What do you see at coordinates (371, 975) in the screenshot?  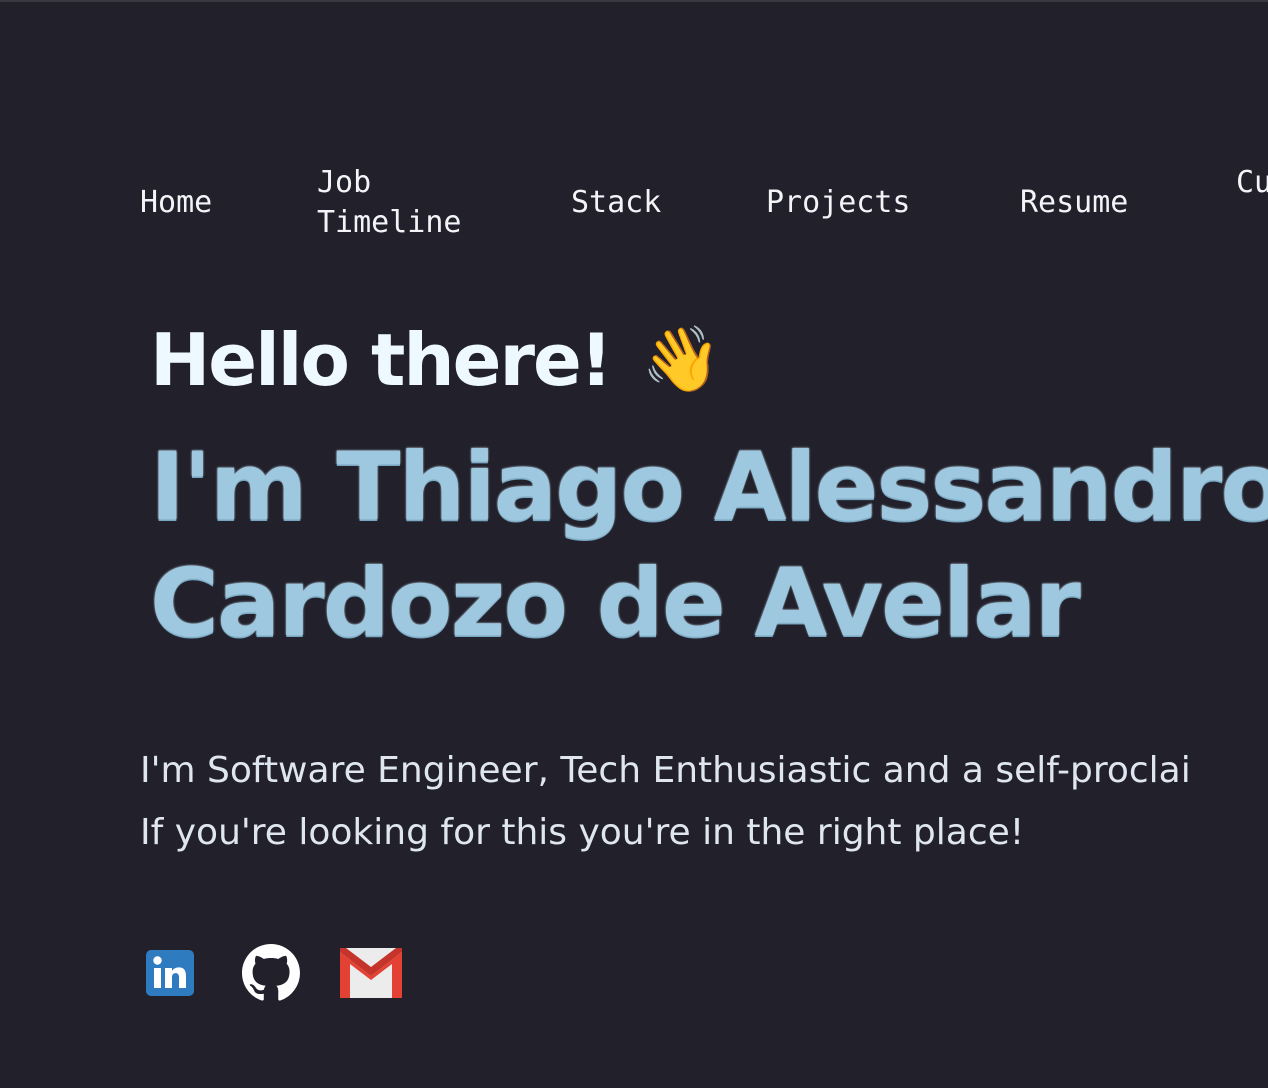 I see `gmail-icon` at bounding box center [371, 975].